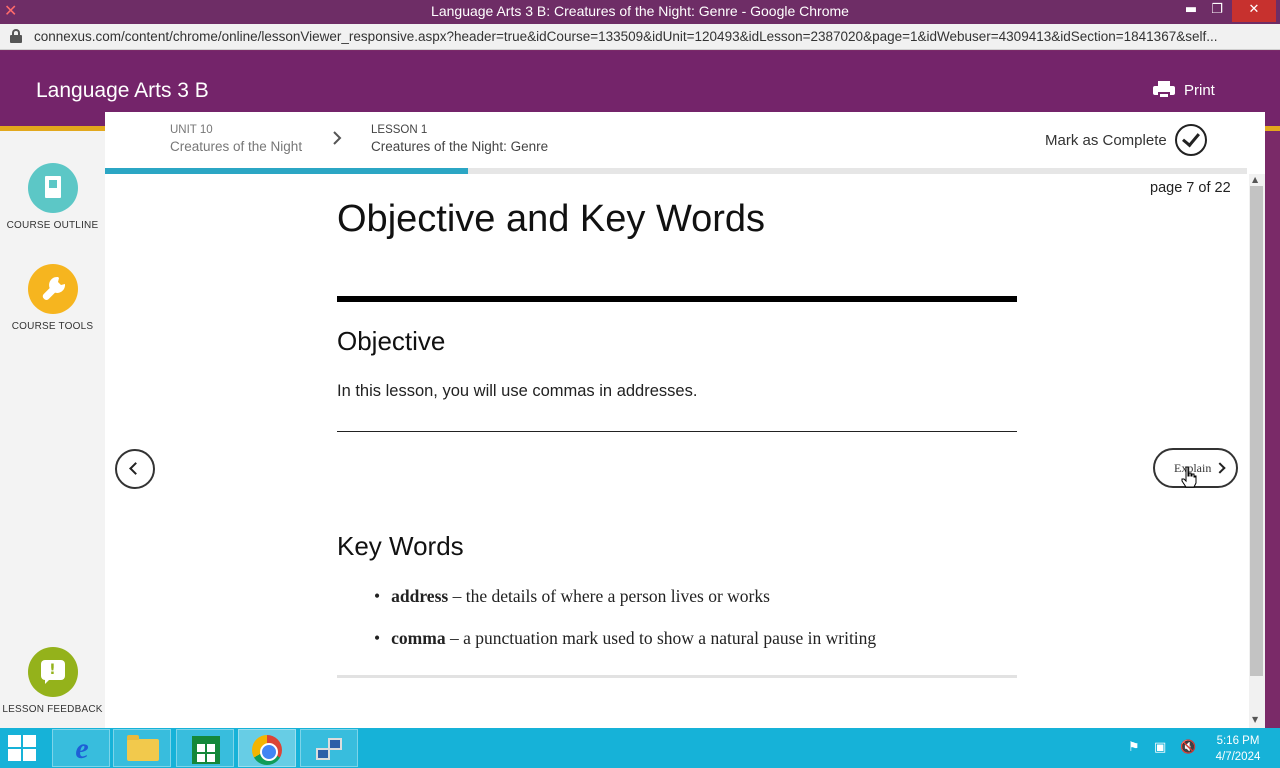 The height and width of the screenshot is (768, 1280). What do you see at coordinates (1238, 741) in the screenshot?
I see `clock-time: 5:16 PM` at bounding box center [1238, 741].